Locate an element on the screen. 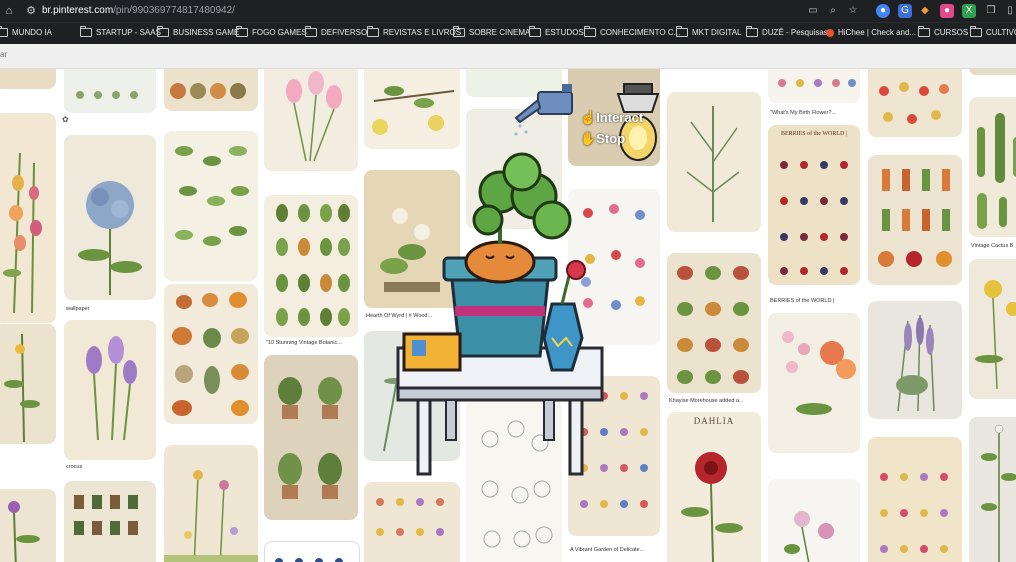  rosemary-illustration is located at coordinates (713, 164).